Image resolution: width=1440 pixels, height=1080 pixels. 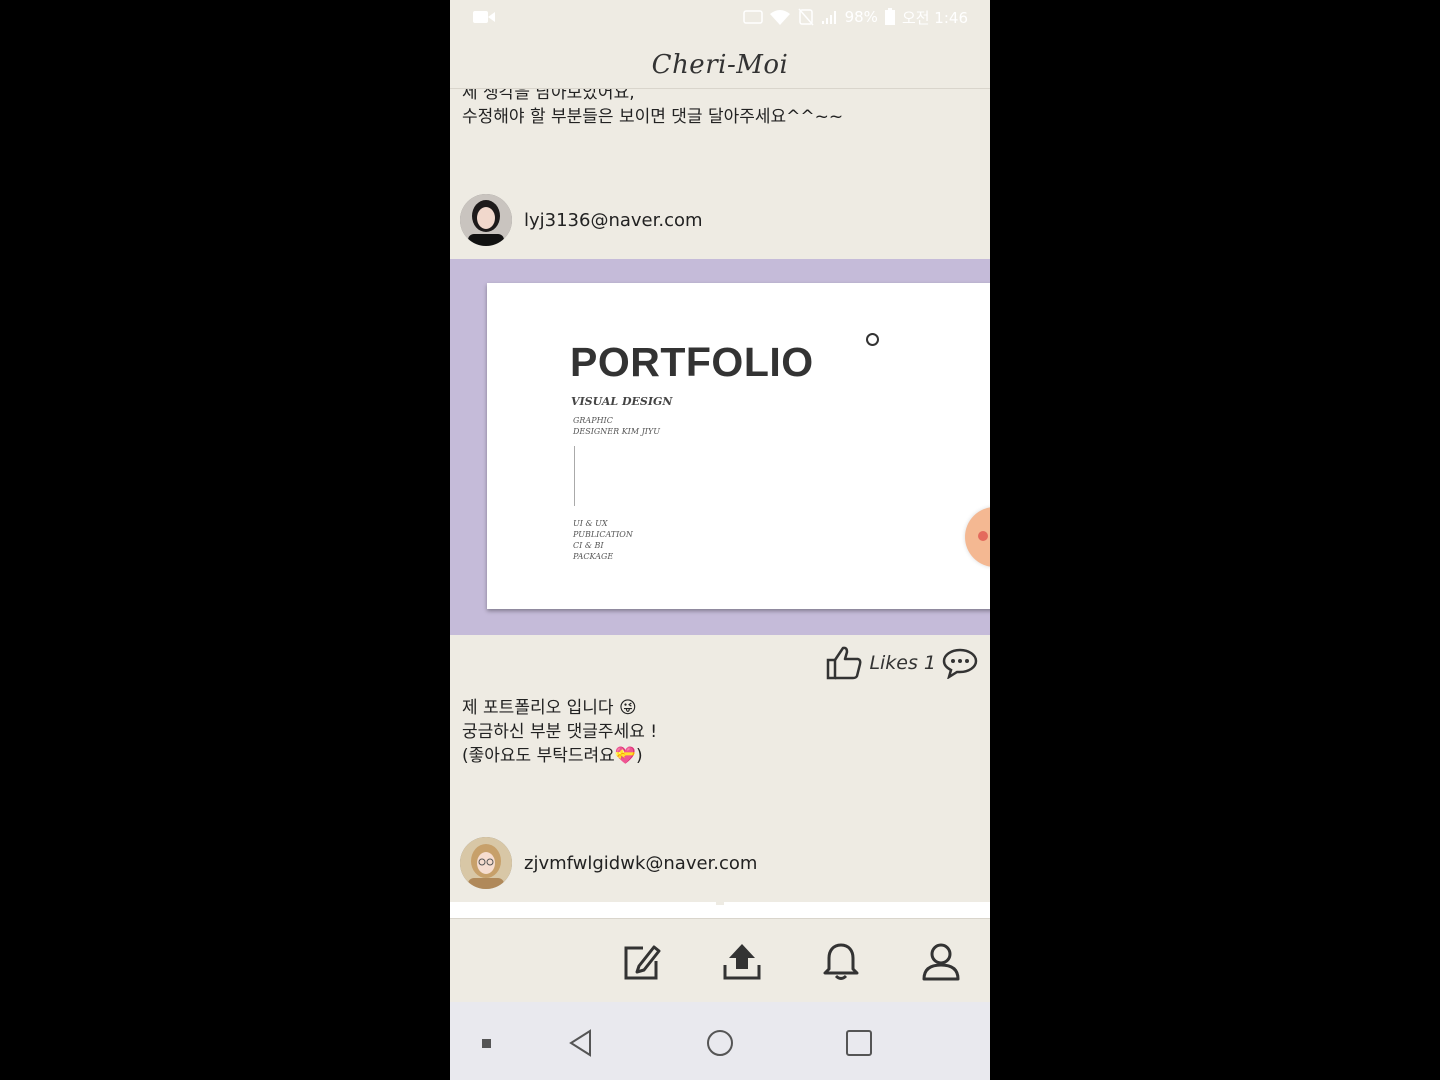 What do you see at coordinates (779, 17) in the screenshot?
I see `wifi-icon` at bounding box center [779, 17].